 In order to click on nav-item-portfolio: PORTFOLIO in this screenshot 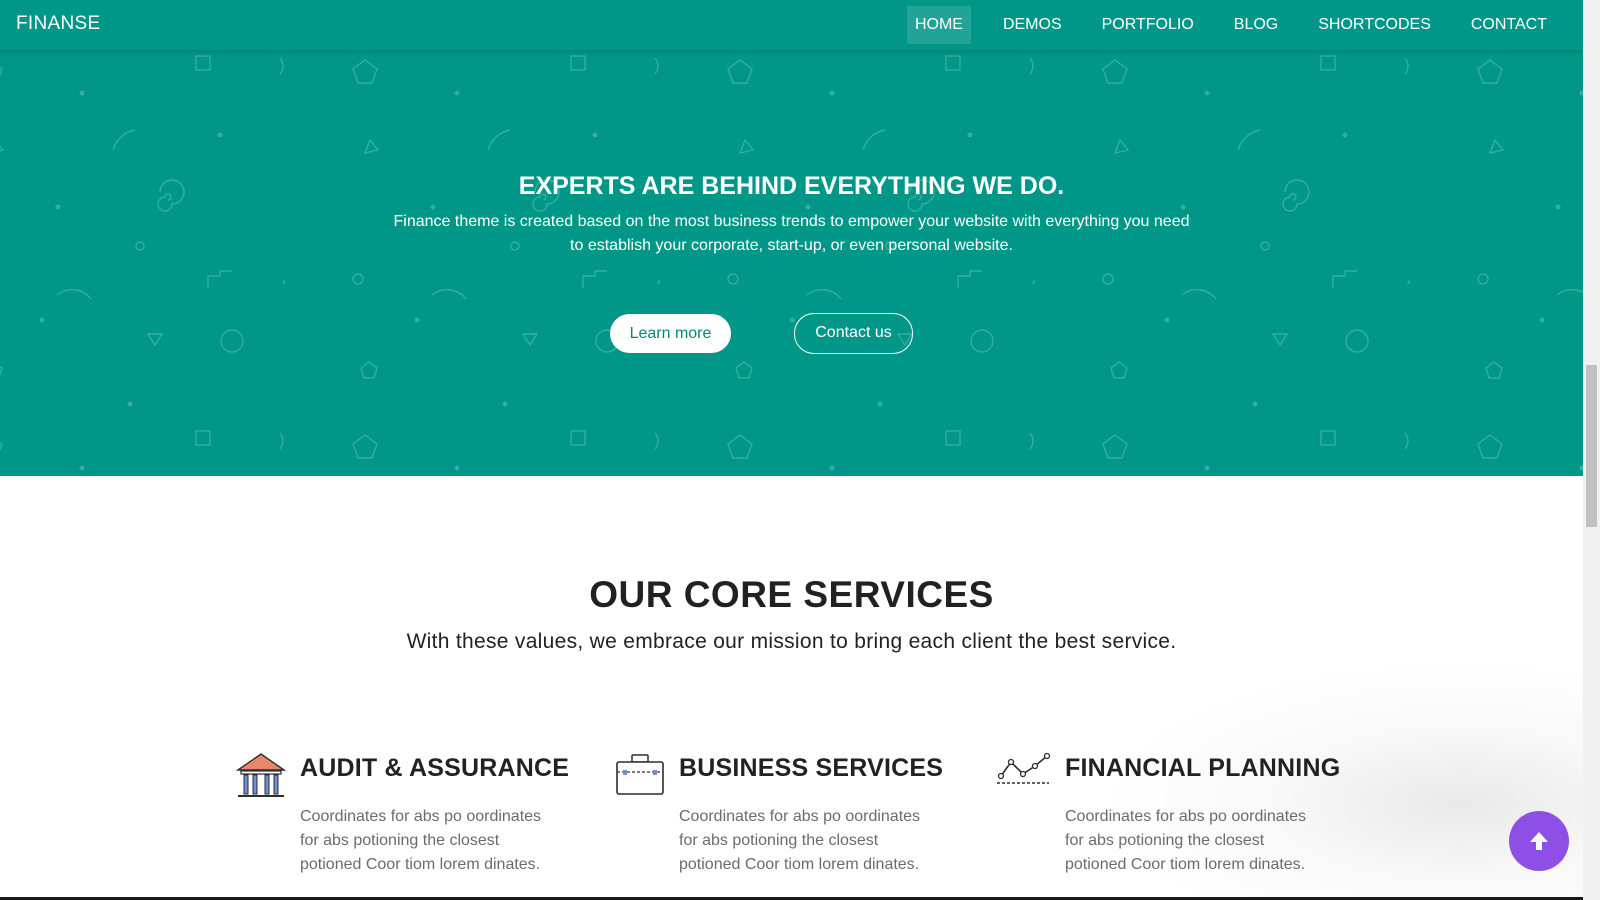, I will do `click(1148, 25)`.